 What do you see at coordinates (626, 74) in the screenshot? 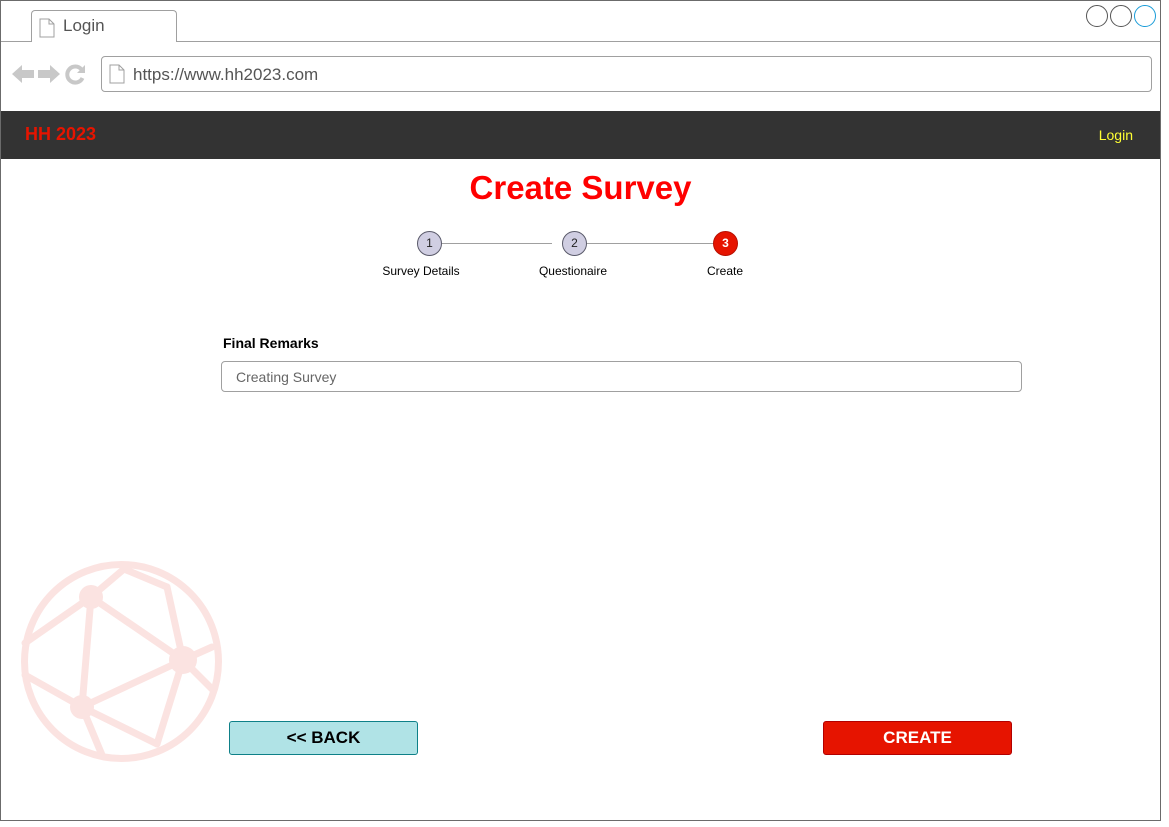
I see `address-bar: https://www.hh2023.com` at bounding box center [626, 74].